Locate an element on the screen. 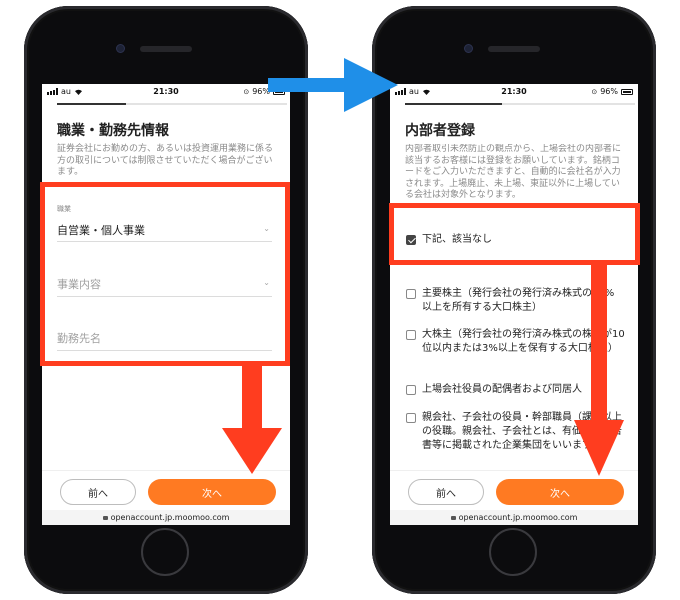  red-arrow-head-left is located at coordinates (252, 451).